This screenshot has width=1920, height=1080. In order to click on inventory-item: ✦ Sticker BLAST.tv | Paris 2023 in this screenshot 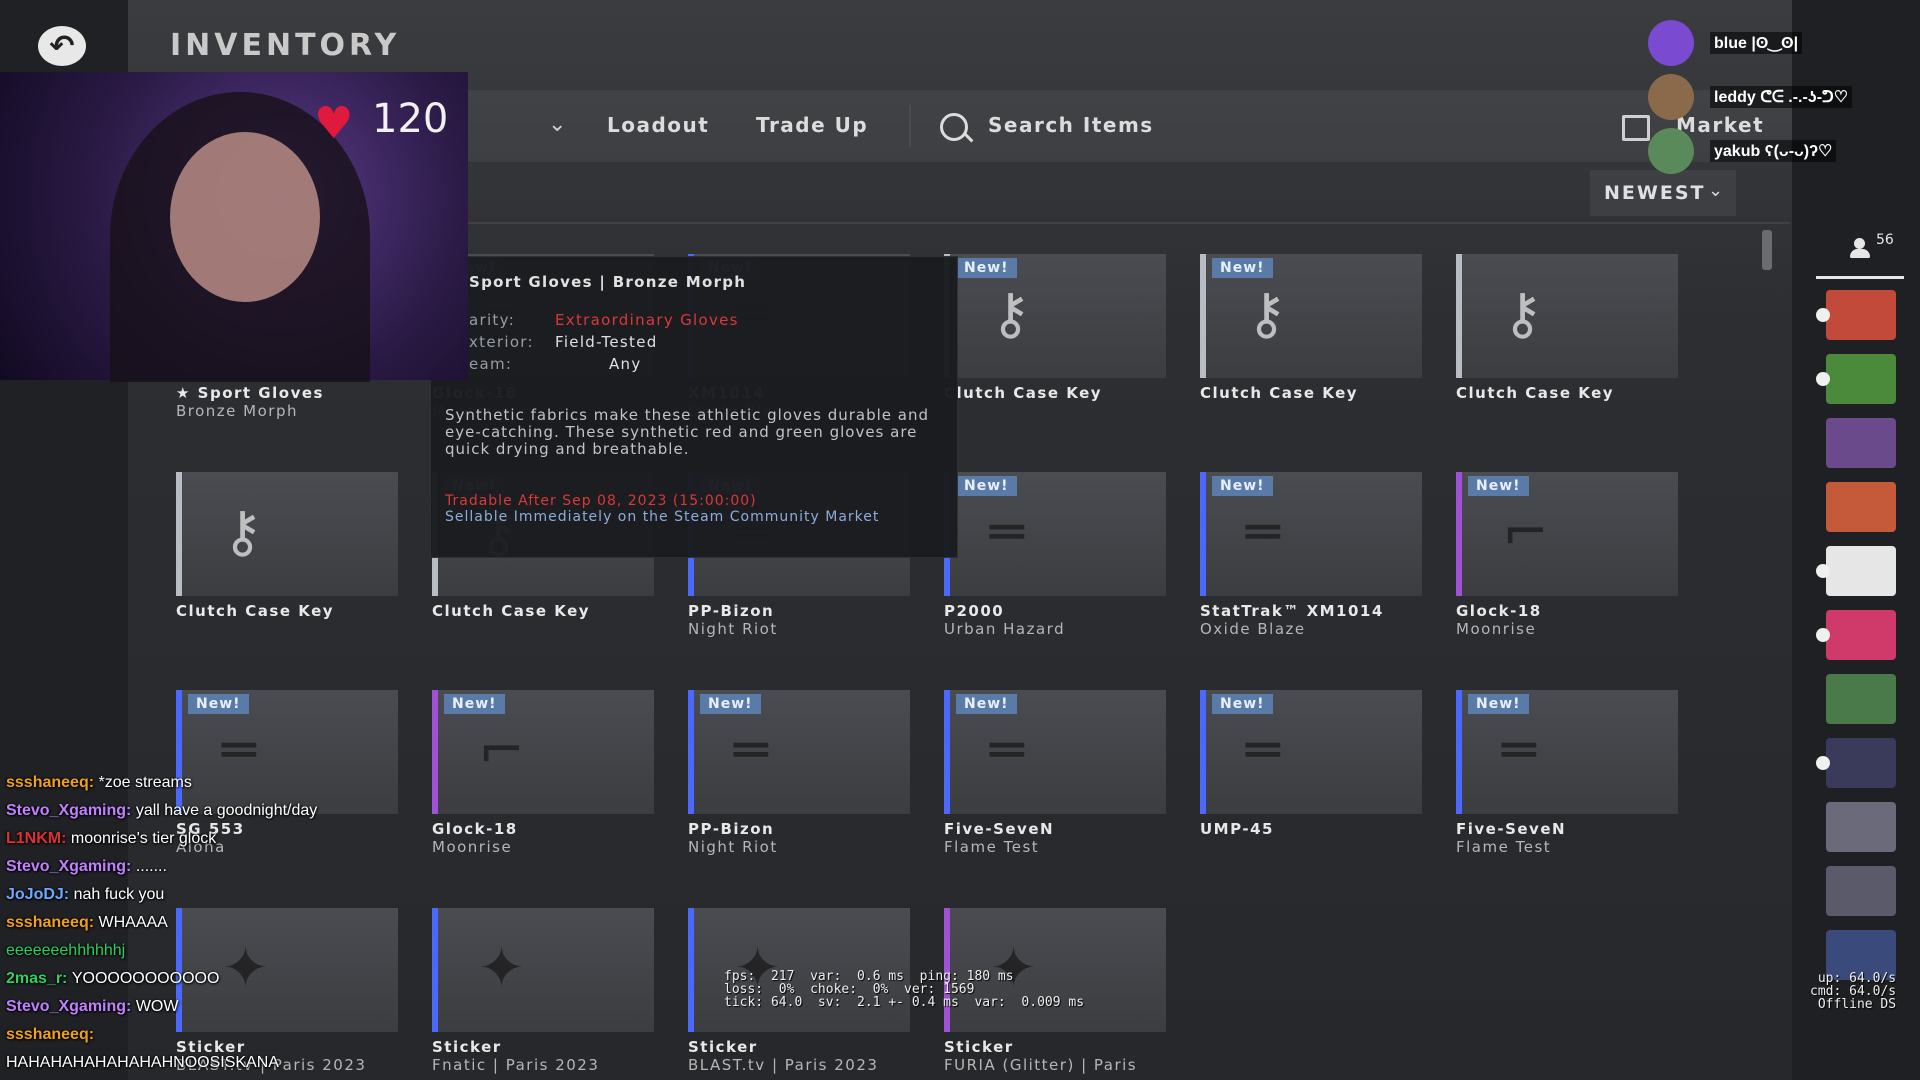, I will do `click(287, 991)`.